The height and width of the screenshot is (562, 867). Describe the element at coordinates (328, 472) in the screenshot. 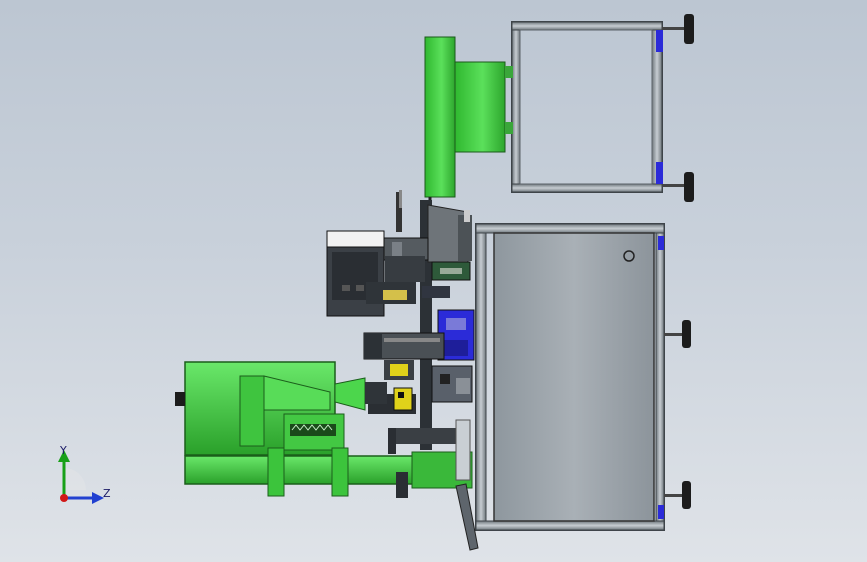

I see `main-shaft` at that location.